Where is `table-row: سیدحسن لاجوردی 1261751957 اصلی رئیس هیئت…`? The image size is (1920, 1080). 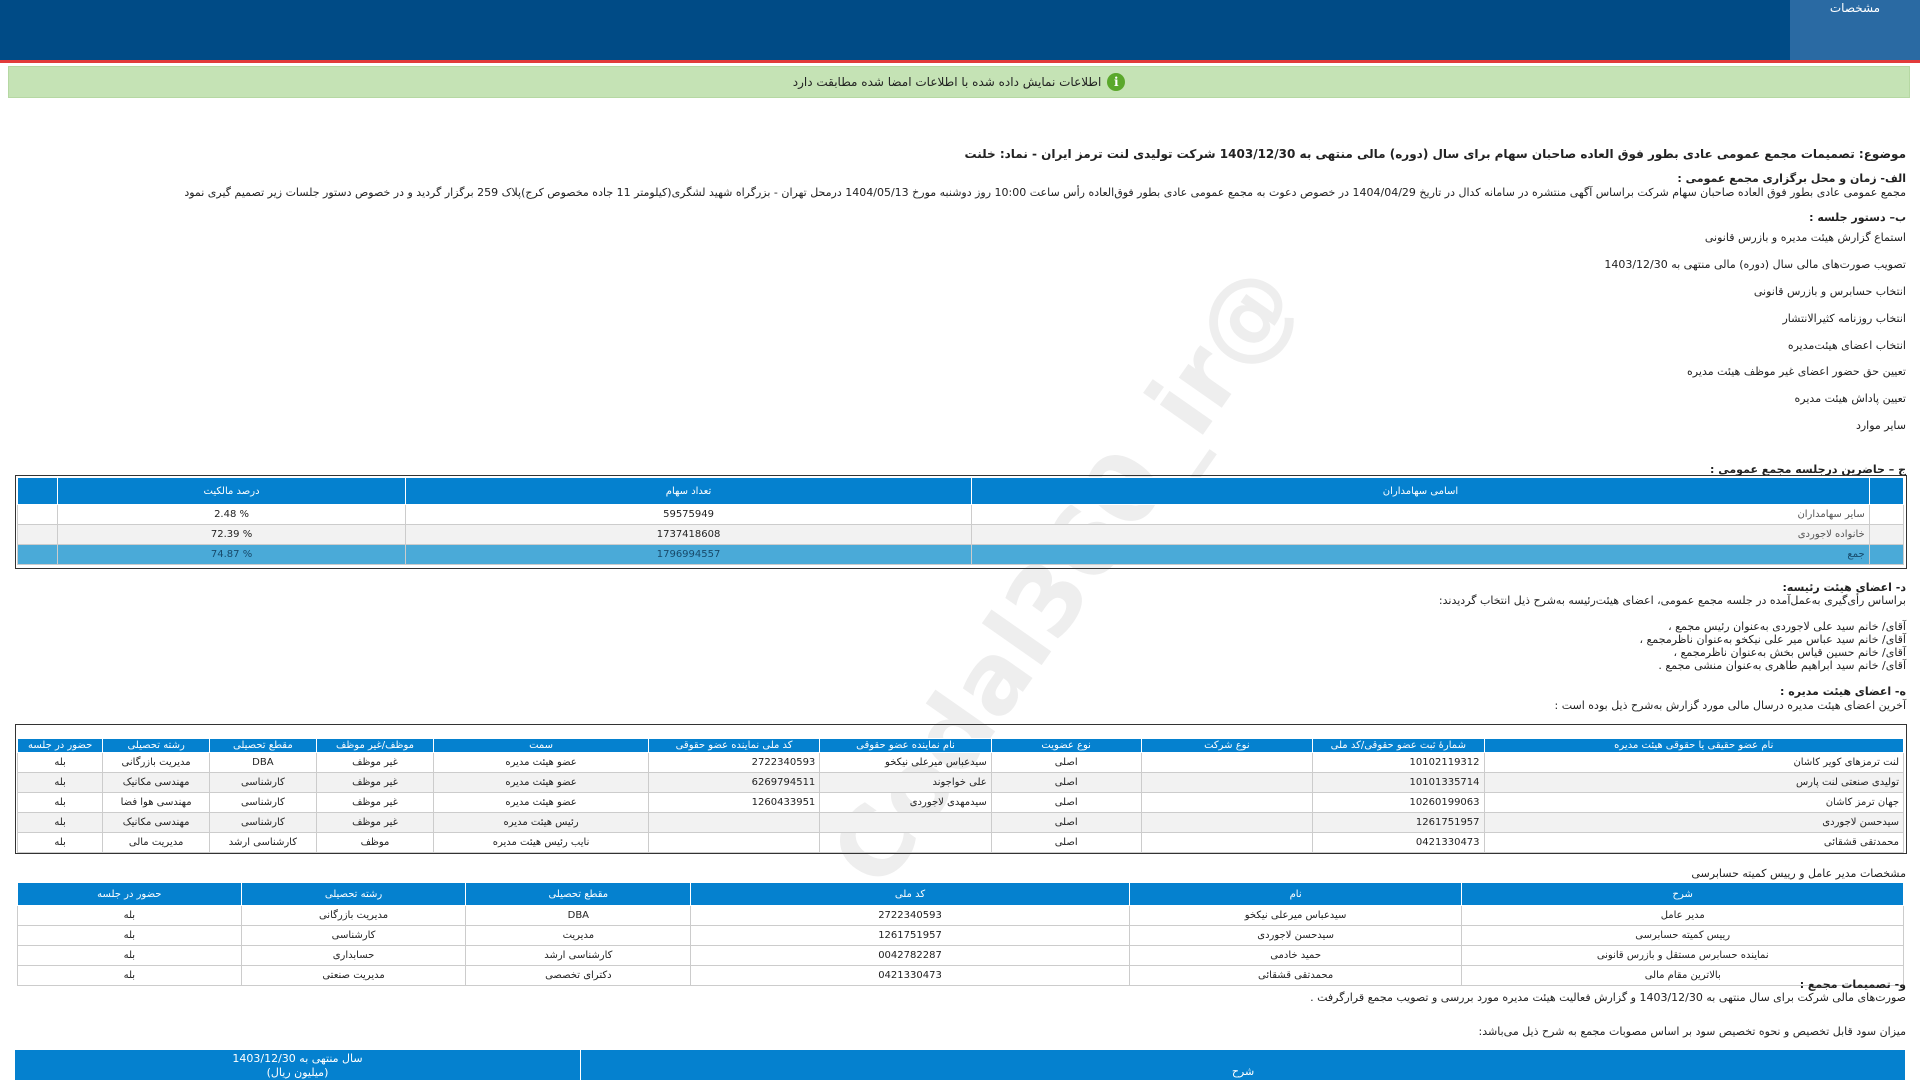 table-row: سیدحسن لاجوردی 1261751957 اصلی رئیس هیئت… is located at coordinates (960, 822).